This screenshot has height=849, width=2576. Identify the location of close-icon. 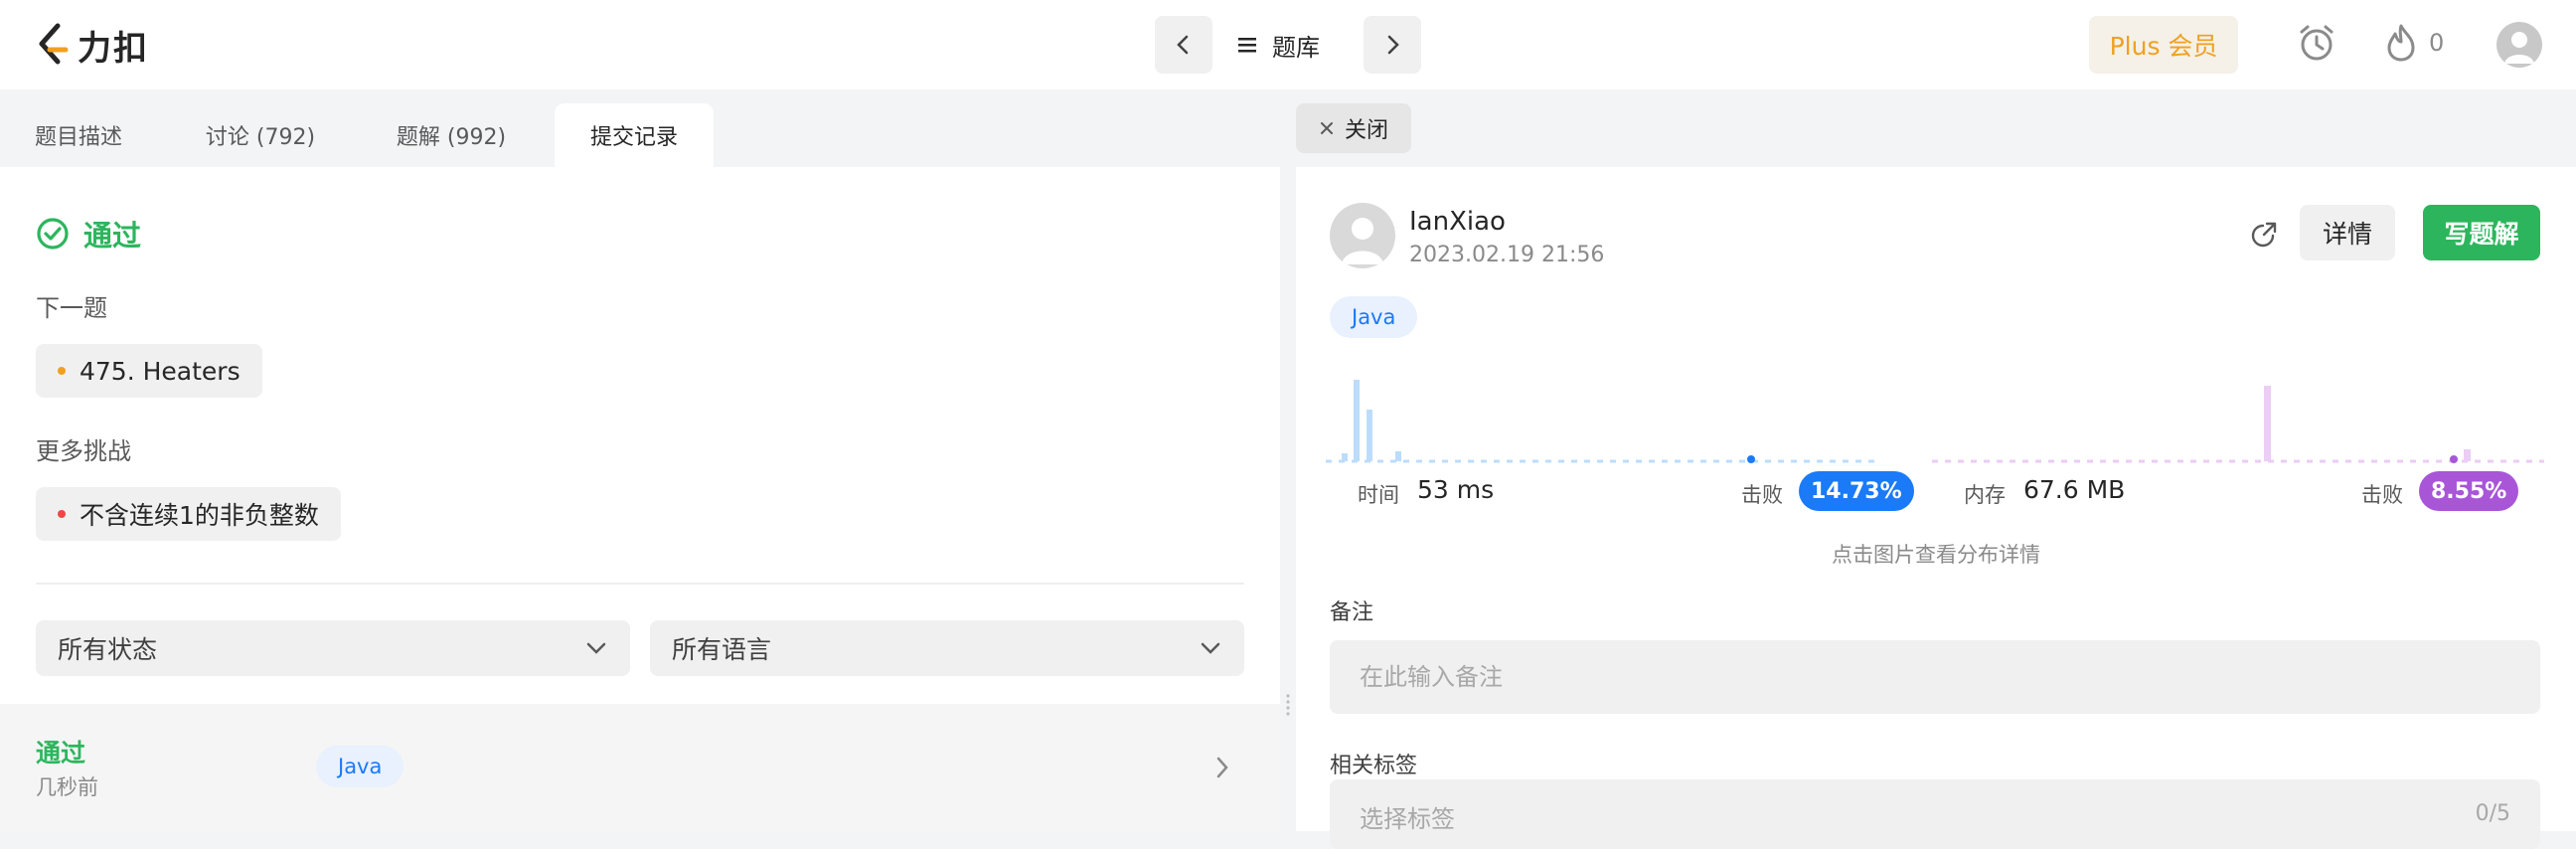
(1326, 128).